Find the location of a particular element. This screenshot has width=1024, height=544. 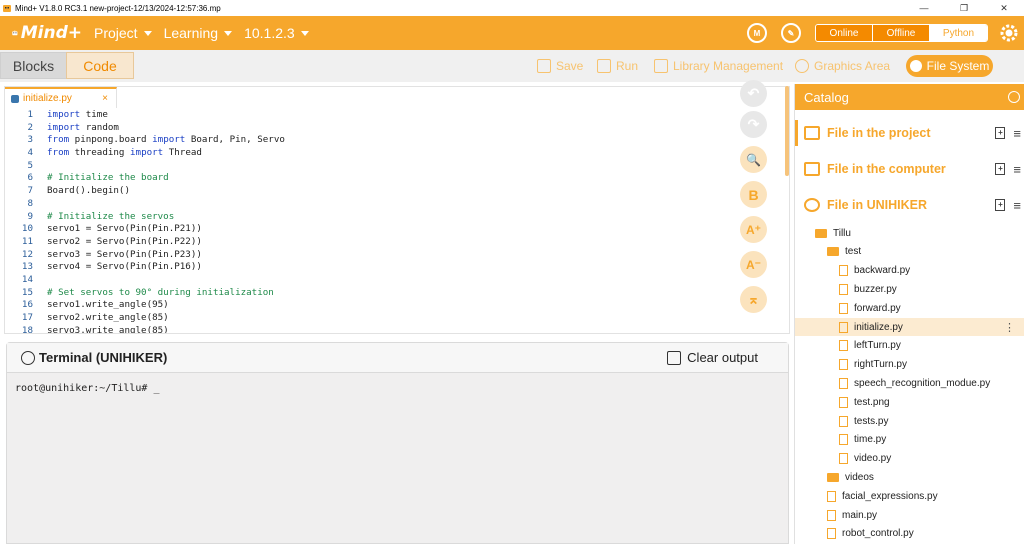

save-button: Save is located at coordinates (560, 66).